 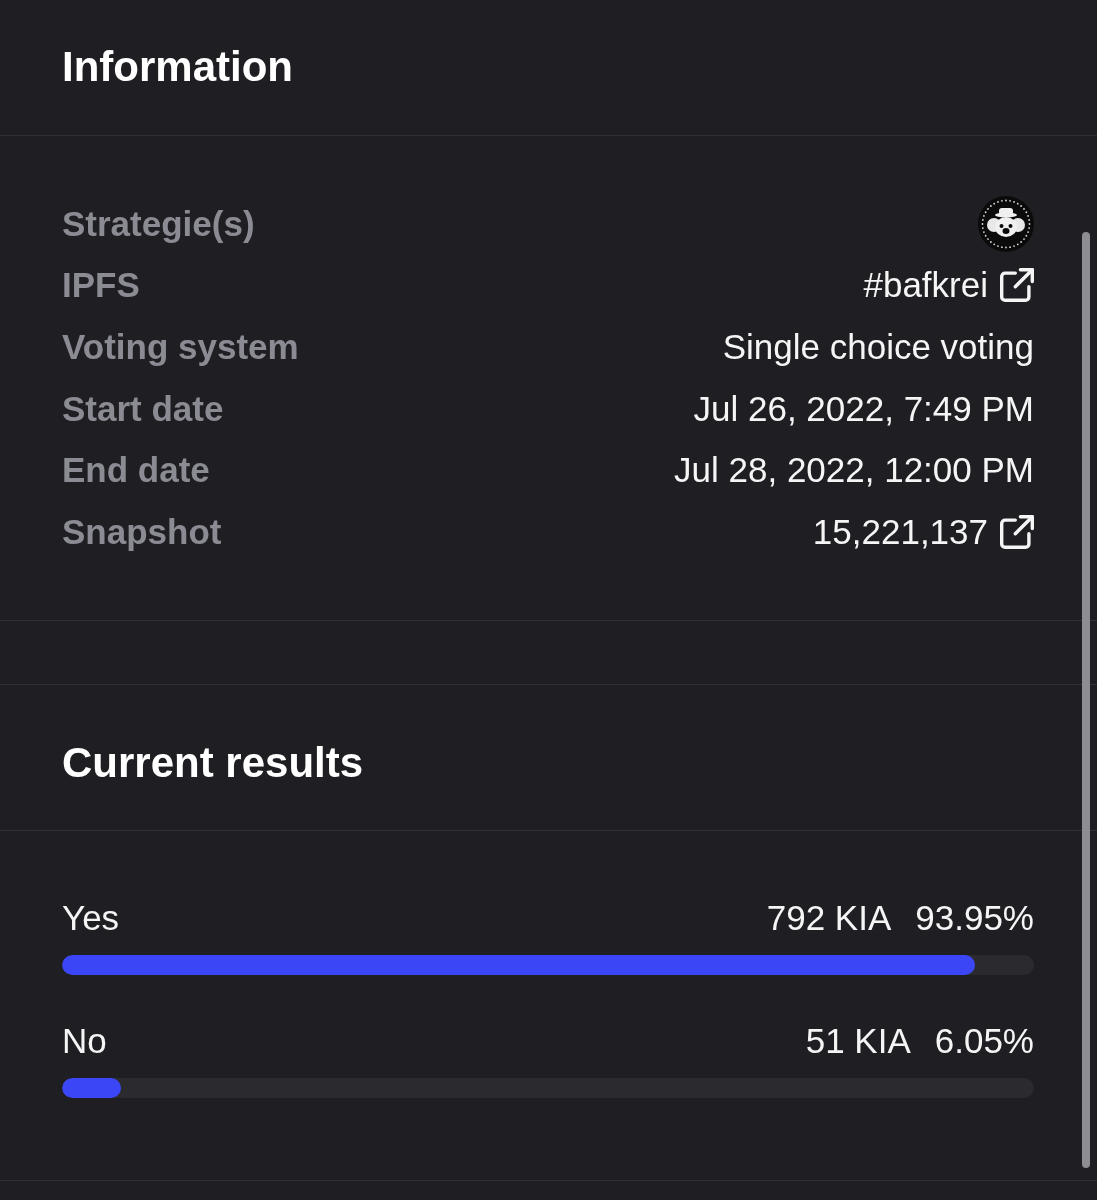 I want to click on scrollbar-thumb, so click(x=1086, y=700).